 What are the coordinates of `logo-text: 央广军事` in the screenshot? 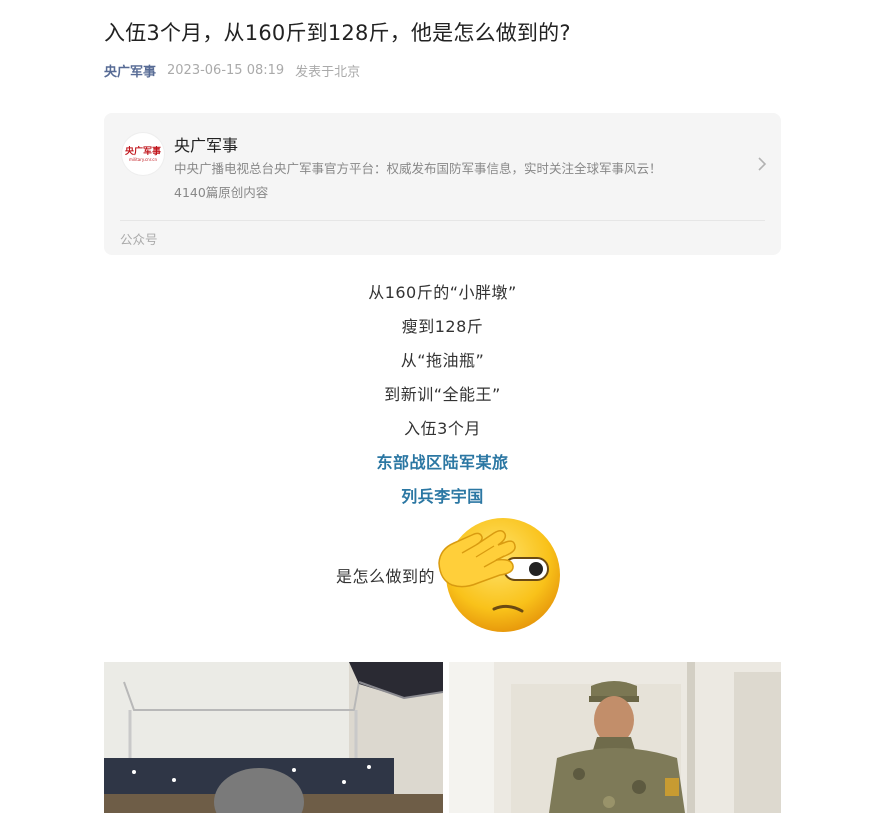 It's located at (142, 151).